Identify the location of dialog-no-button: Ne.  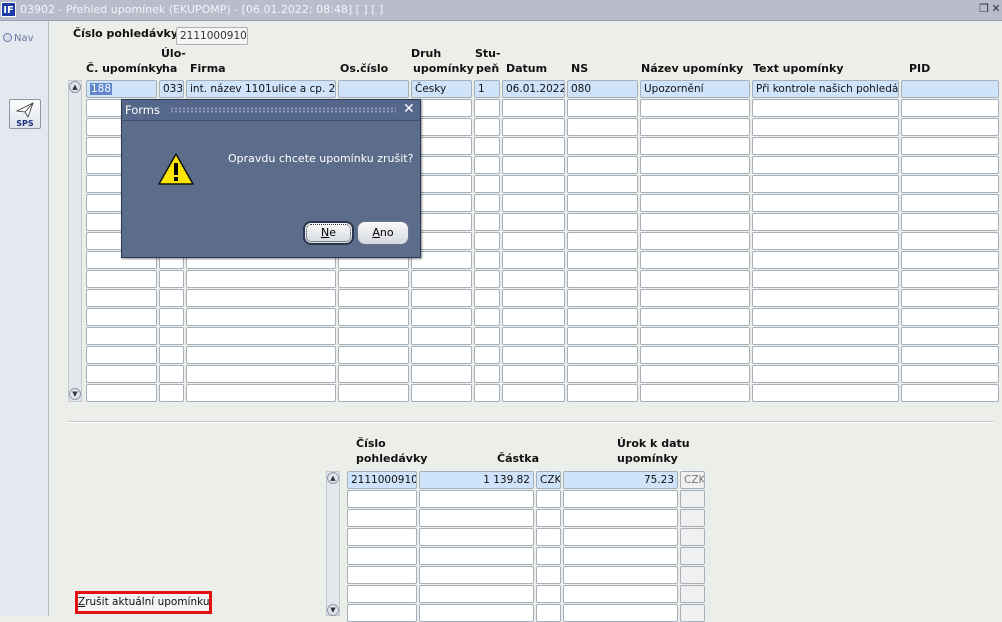
(328, 233).